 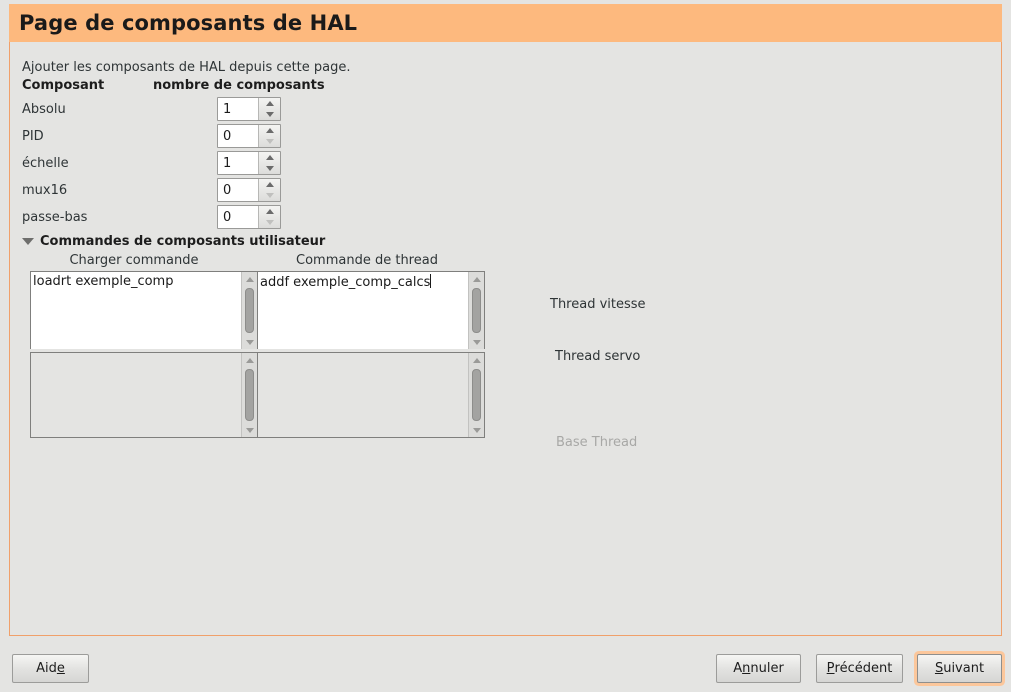 What do you see at coordinates (367, 260) in the screenshot?
I see `command-column-title: Commande de thread` at bounding box center [367, 260].